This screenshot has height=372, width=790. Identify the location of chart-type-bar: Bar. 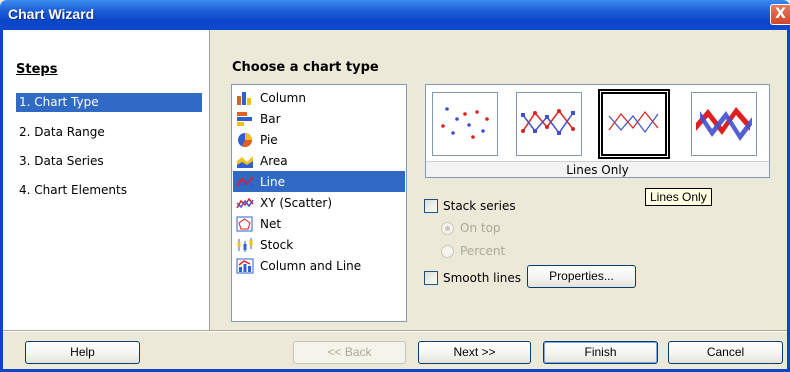
(319, 118).